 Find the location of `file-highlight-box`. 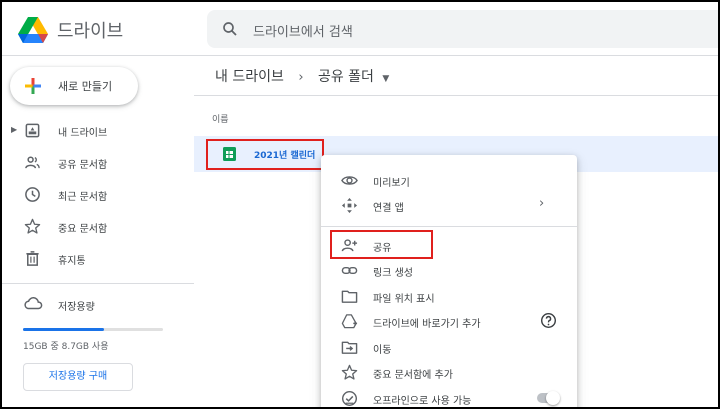

file-highlight-box is located at coordinates (265, 154).